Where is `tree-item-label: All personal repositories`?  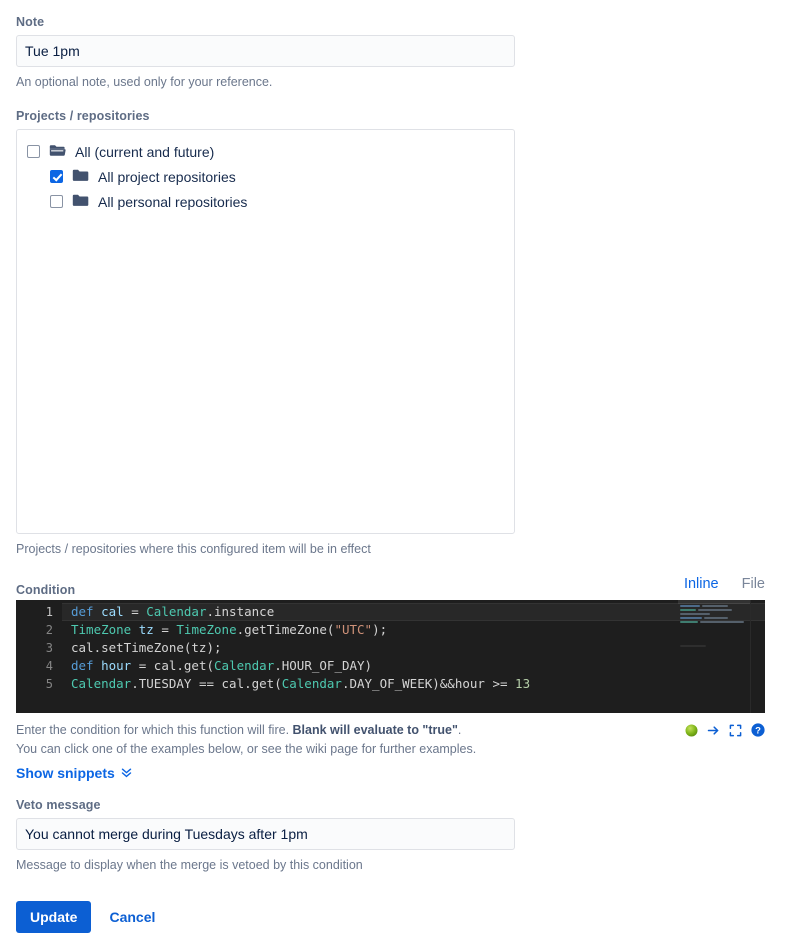 tree-item-label: All personal repositories is located at coordinates (173, 201).